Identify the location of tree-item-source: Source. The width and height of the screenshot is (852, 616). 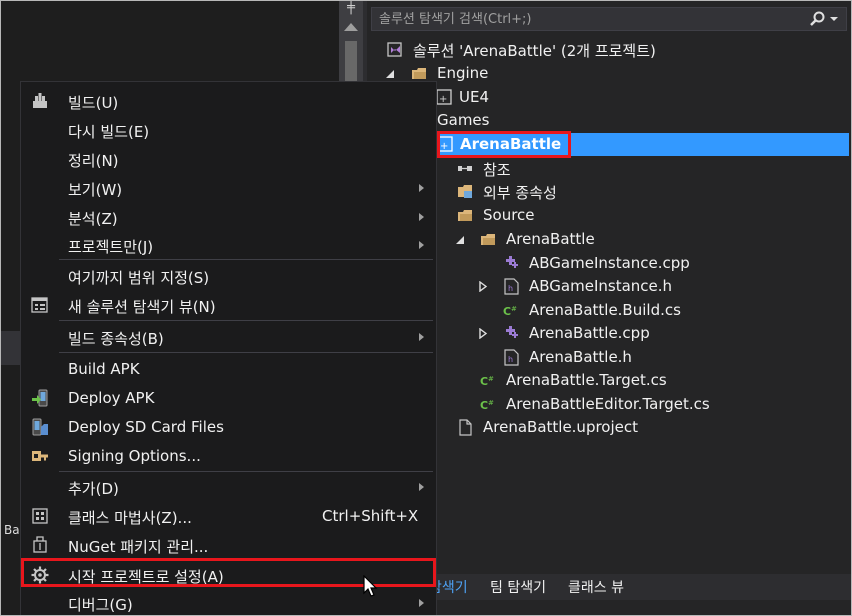
(608, 215).